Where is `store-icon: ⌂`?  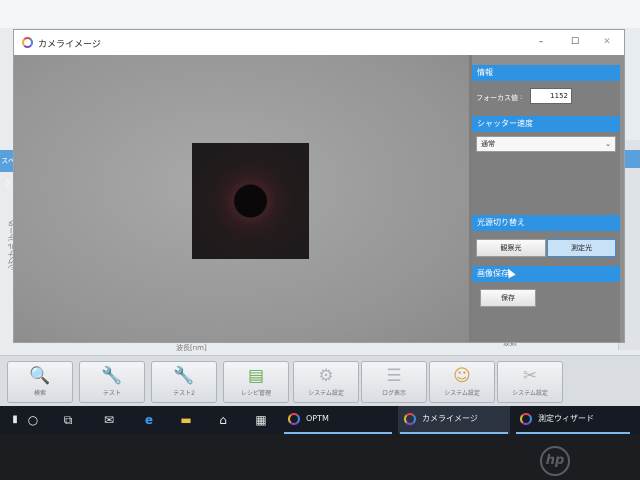 store-icon: ⌂ is located at coordinates (223, 420).